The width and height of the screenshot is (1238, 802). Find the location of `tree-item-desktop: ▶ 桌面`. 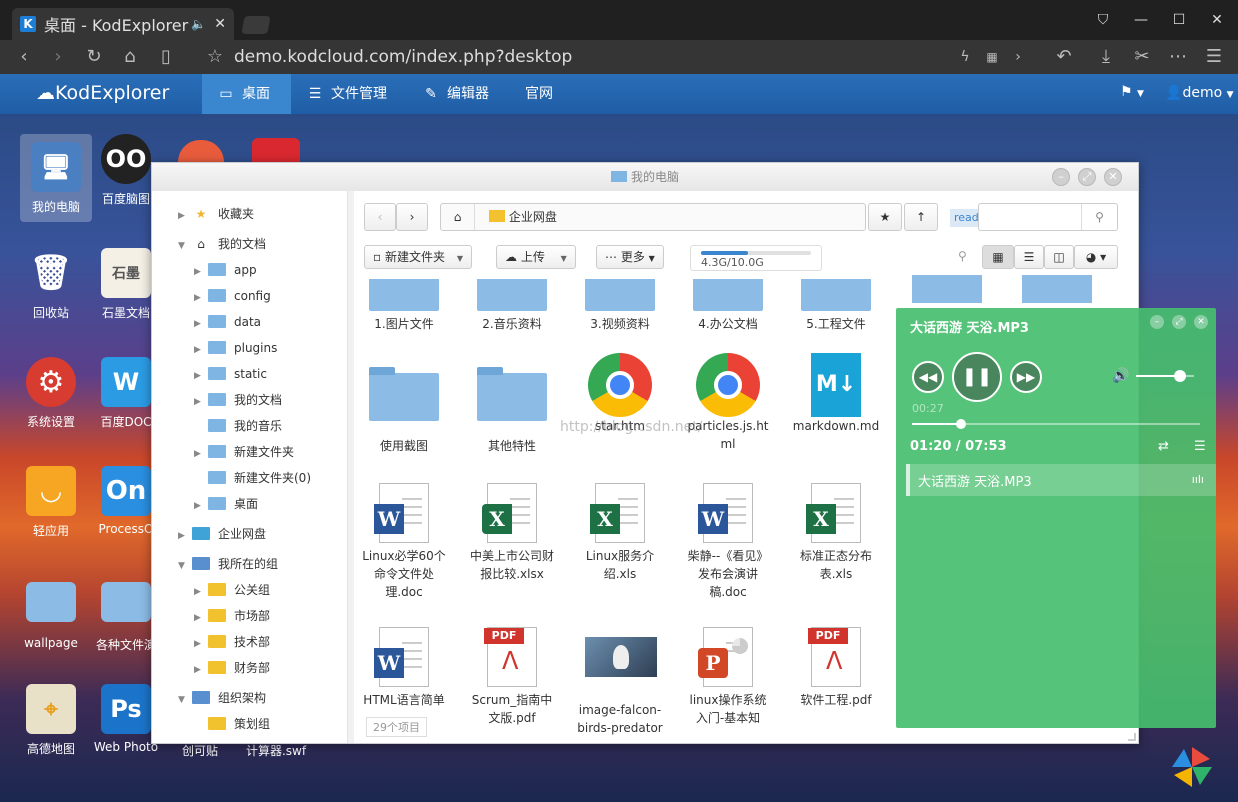

tree-item-desktop: ▶ 桌面 is located at coordinates (226, 504).